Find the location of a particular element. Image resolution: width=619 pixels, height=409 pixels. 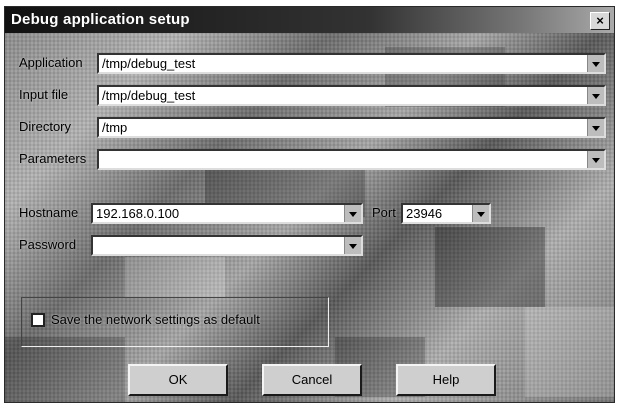

port-dropdown-button is located at coordinates (480, 213).